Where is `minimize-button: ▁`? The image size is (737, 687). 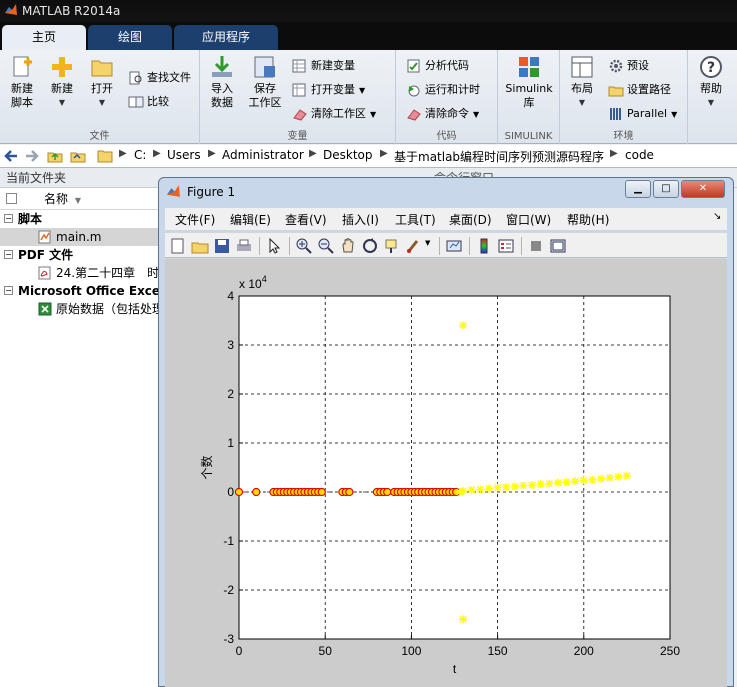 minimize-button: ▁ is located at coordinates (638, 189).